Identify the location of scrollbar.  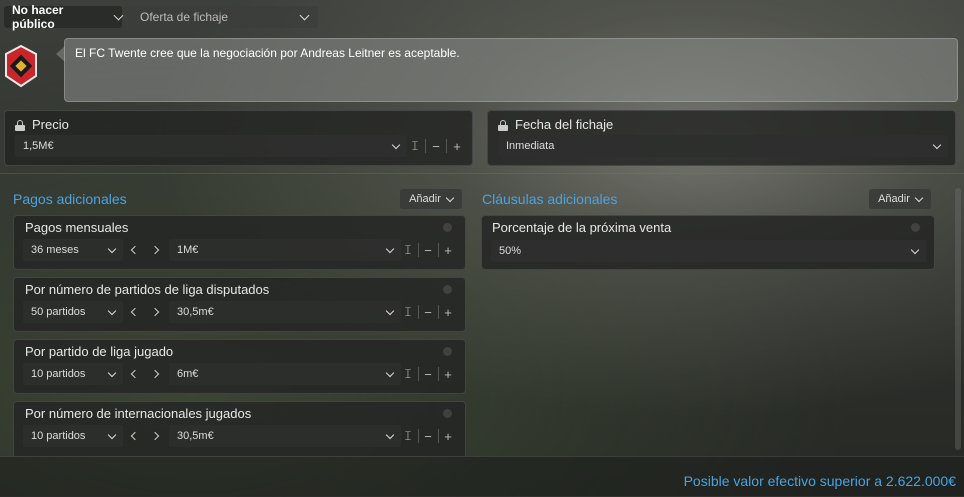
(958, 319).